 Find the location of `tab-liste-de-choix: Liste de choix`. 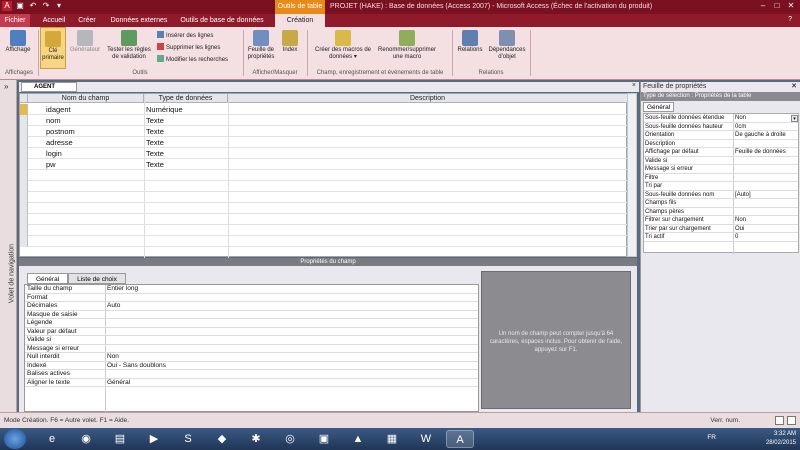

tab-liste-de-choix: Liste de choix is located at coordinates (97, 278).